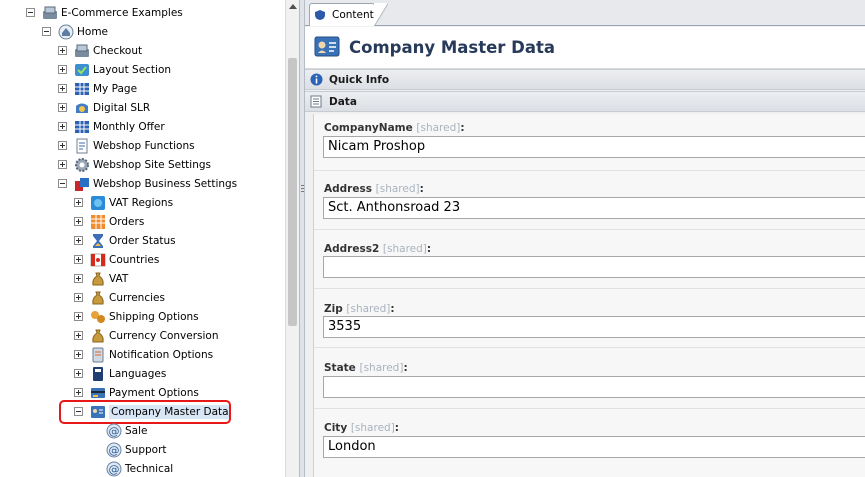  I want to click on tree-item-shipping-options: Shipping Options, so click(136, 316).